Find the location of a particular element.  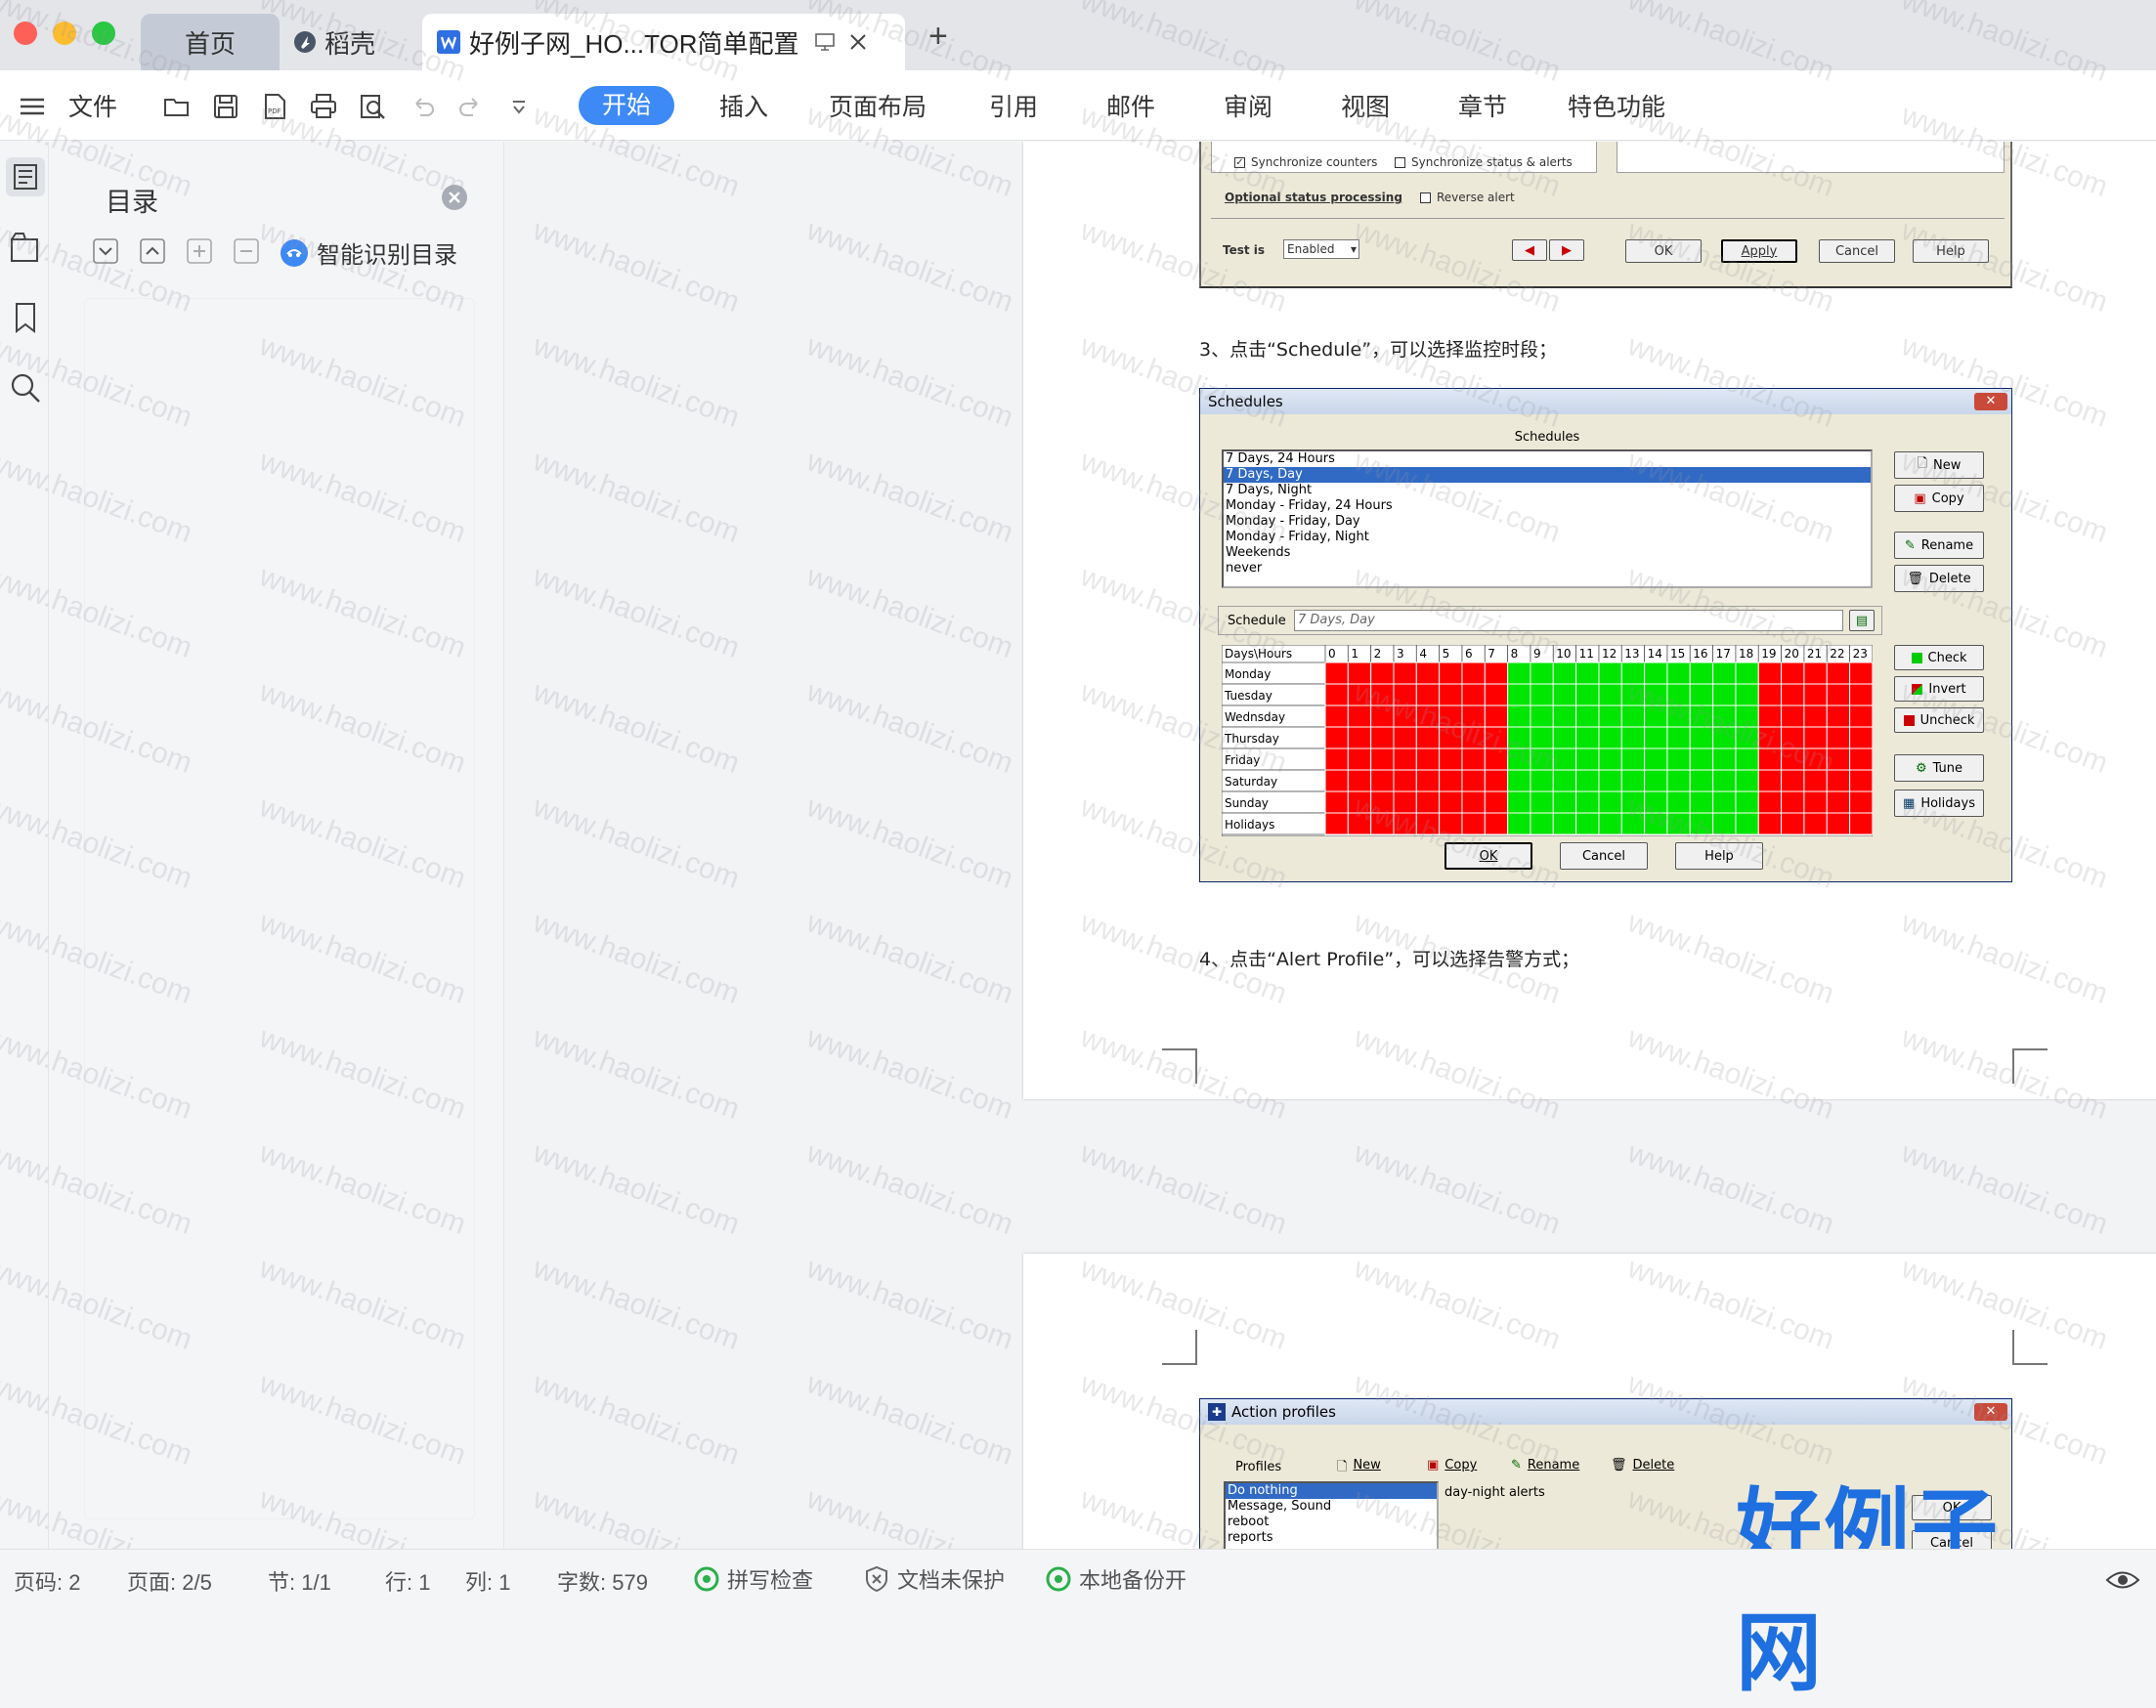

tab-section: 章节 is located at coordinates (1482, 105).